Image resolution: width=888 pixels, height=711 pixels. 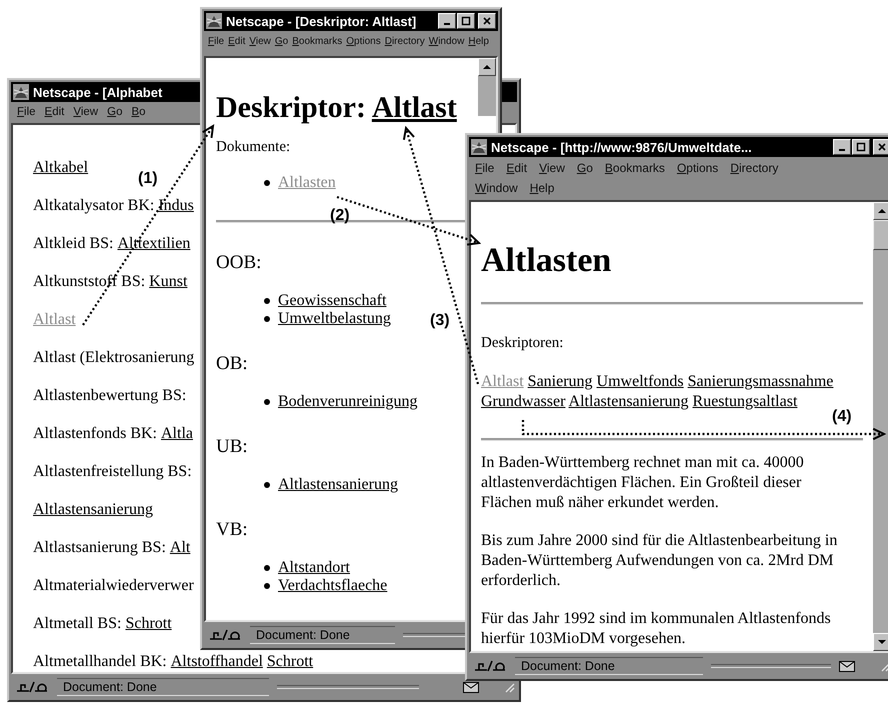 What do you see at coordinates (546, 260) in the screenshot?
I see `page-heading: Altlasten` at bounding box center [546, 260].